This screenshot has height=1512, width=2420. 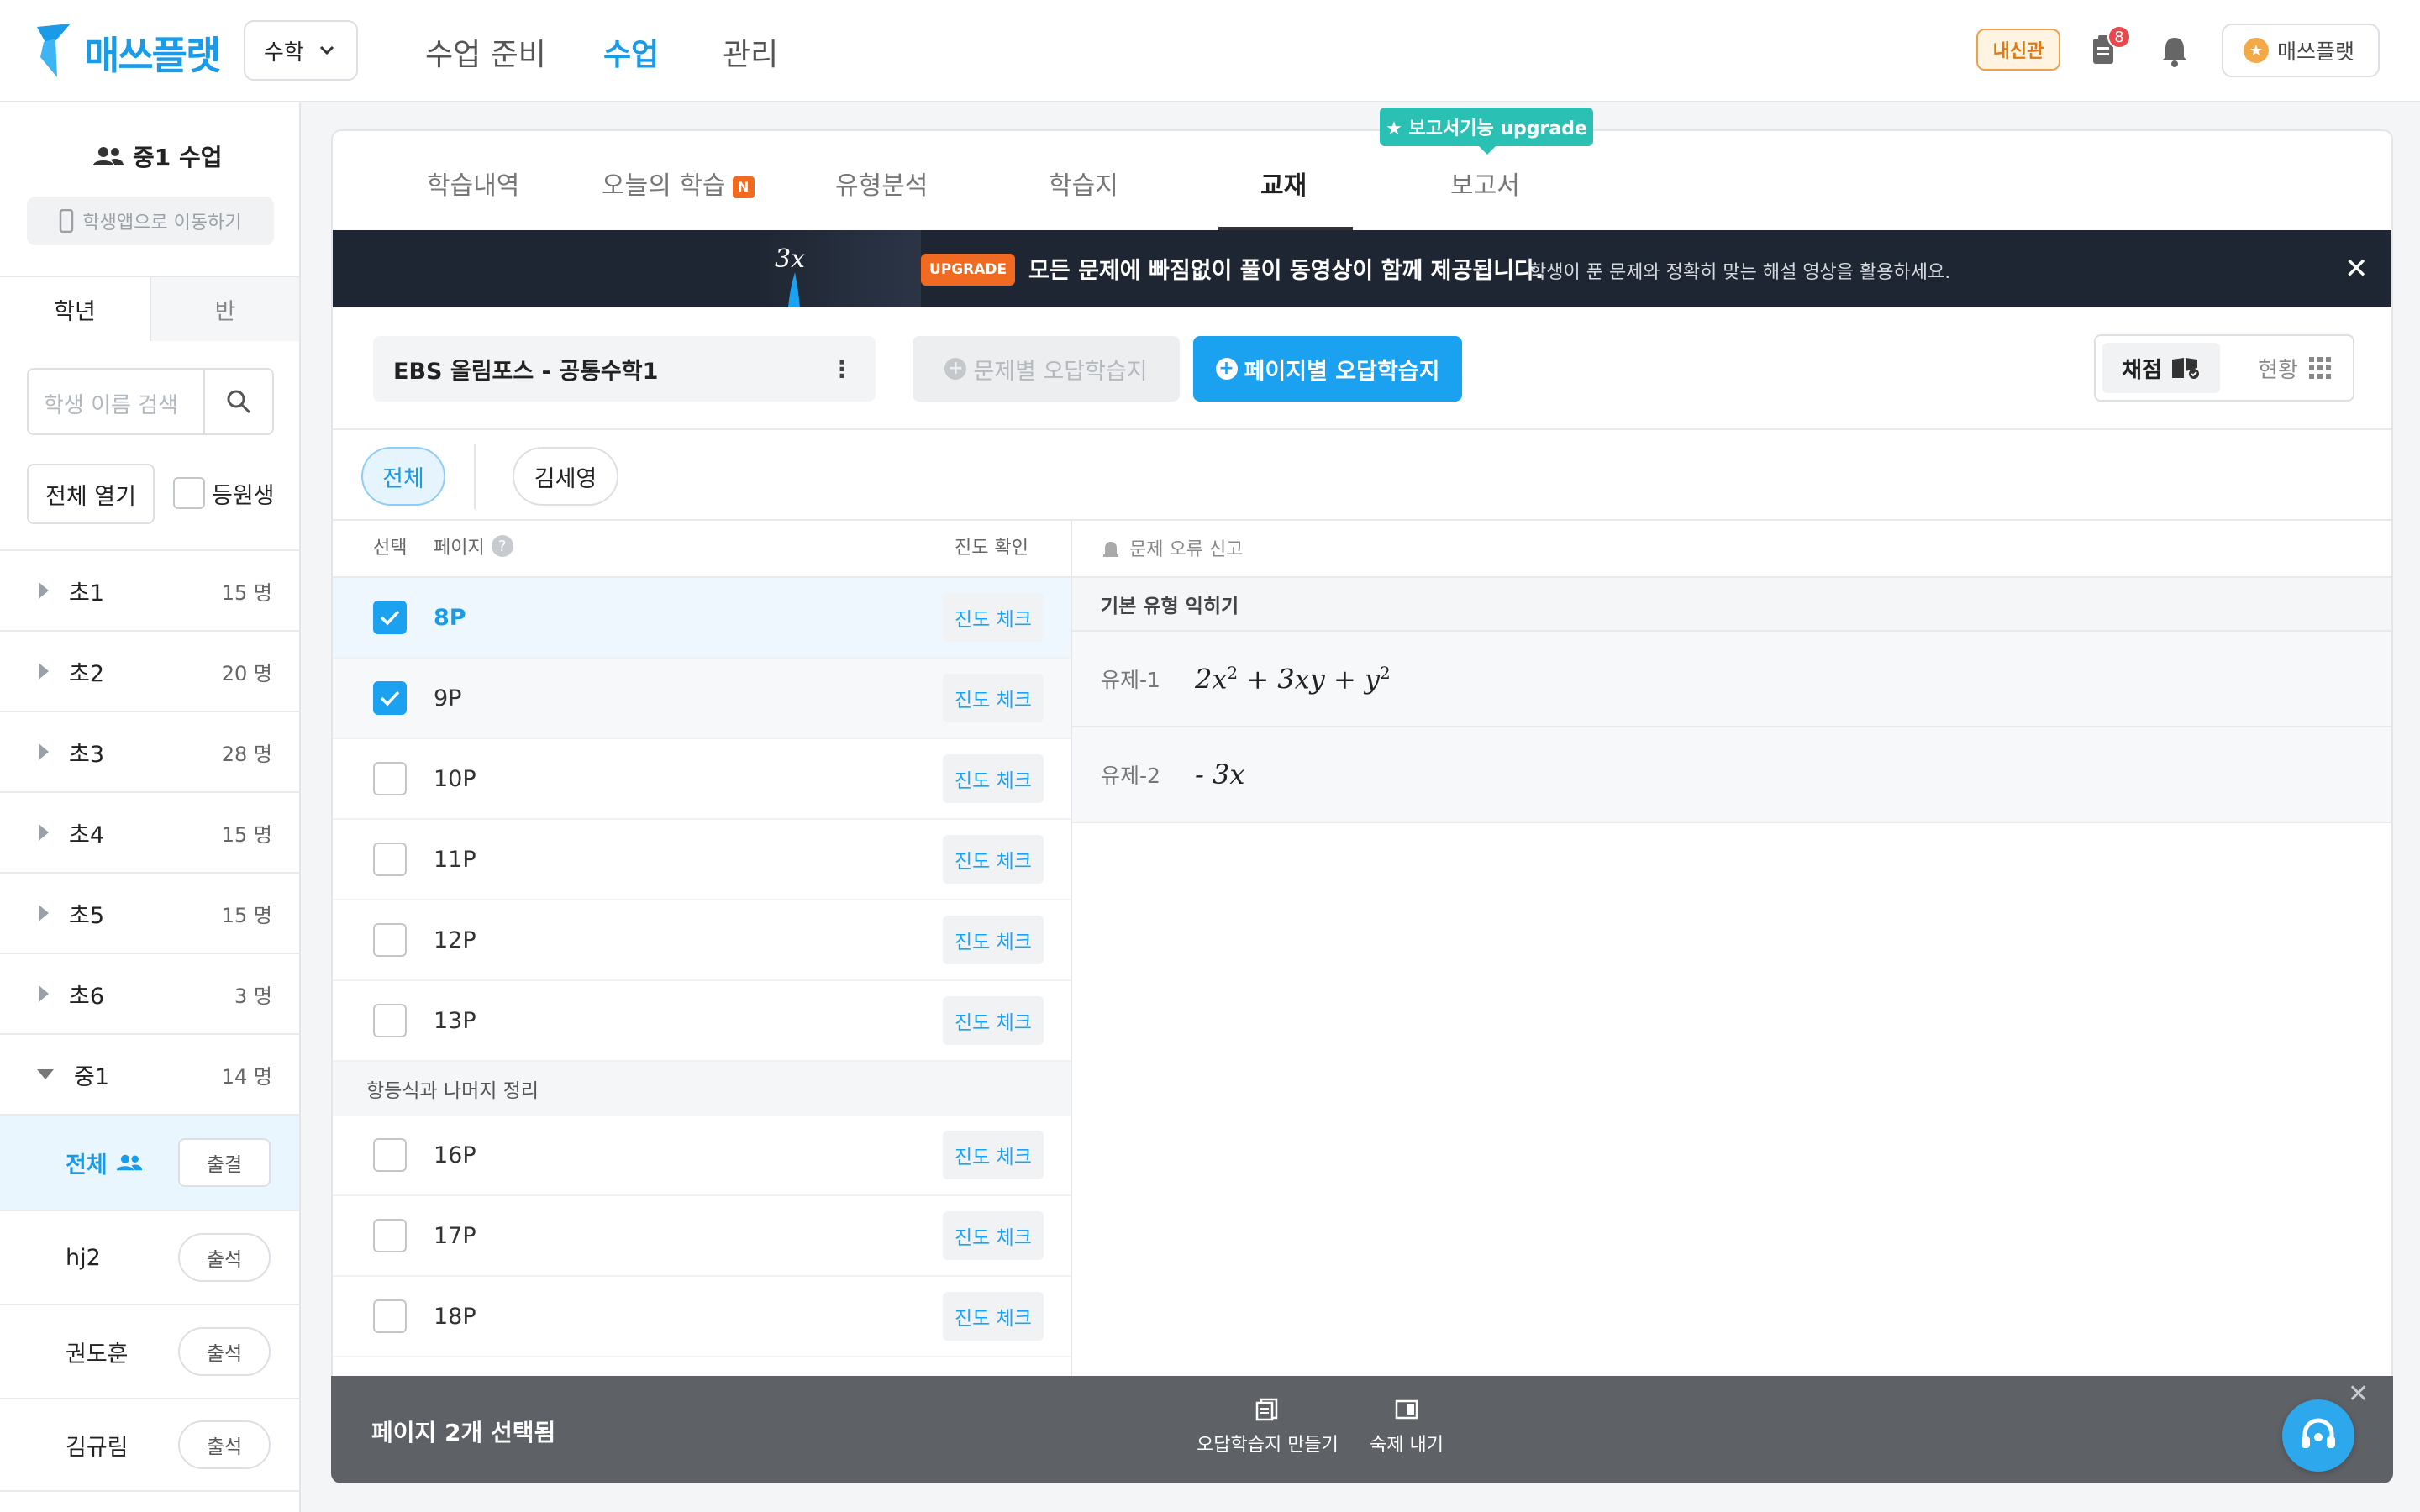 What do you see at coordinates (149, 1257) in the screenshot?
I see `student-row: hj2 출석` at bounding box center [149, 1257].